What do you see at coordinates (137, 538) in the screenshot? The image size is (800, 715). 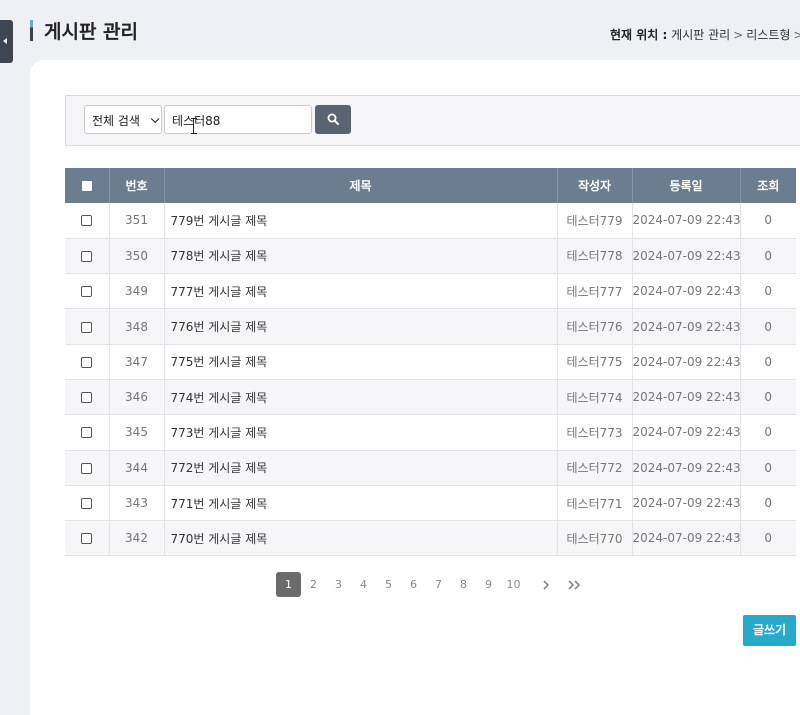 I see `post-number: 342` at bounding box center [137, 538].